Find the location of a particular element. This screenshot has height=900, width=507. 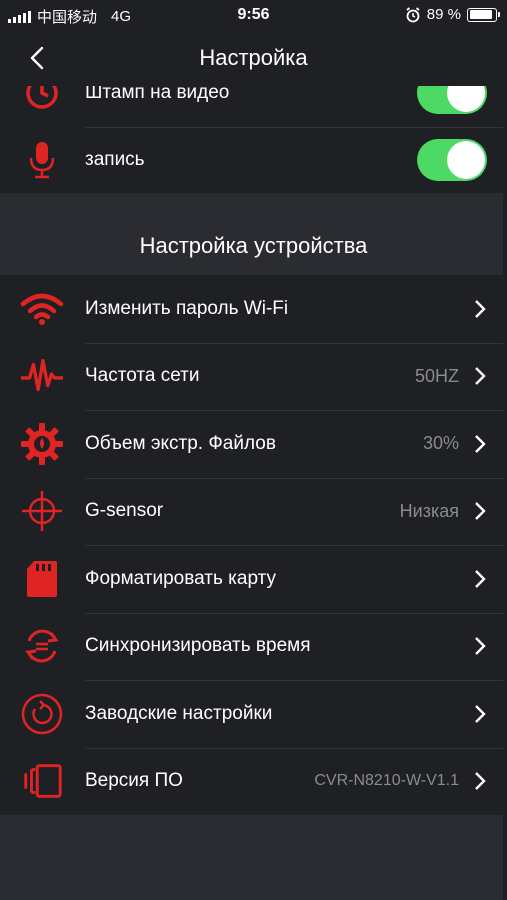

settings-row-label: Объем экстр. Файлов is located at coordinates (180, 443).